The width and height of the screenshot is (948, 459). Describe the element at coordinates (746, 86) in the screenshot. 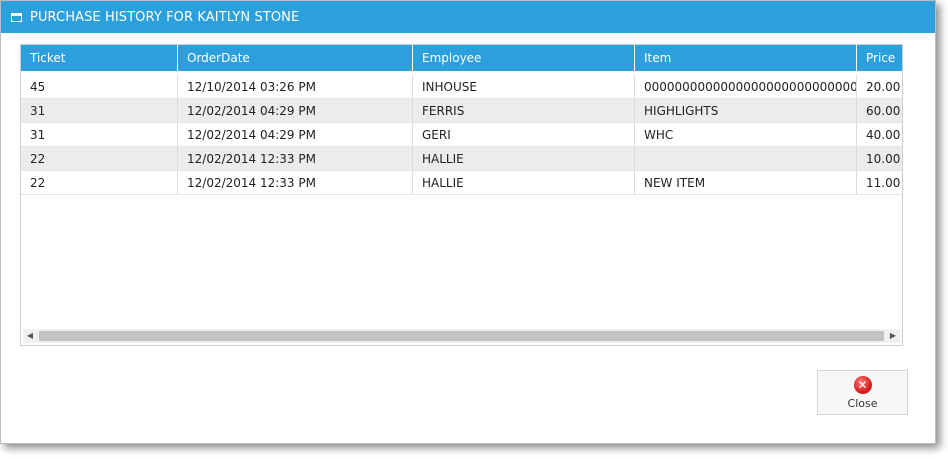

I see `cell-item: 00000000000000000000000000000003` at that location.